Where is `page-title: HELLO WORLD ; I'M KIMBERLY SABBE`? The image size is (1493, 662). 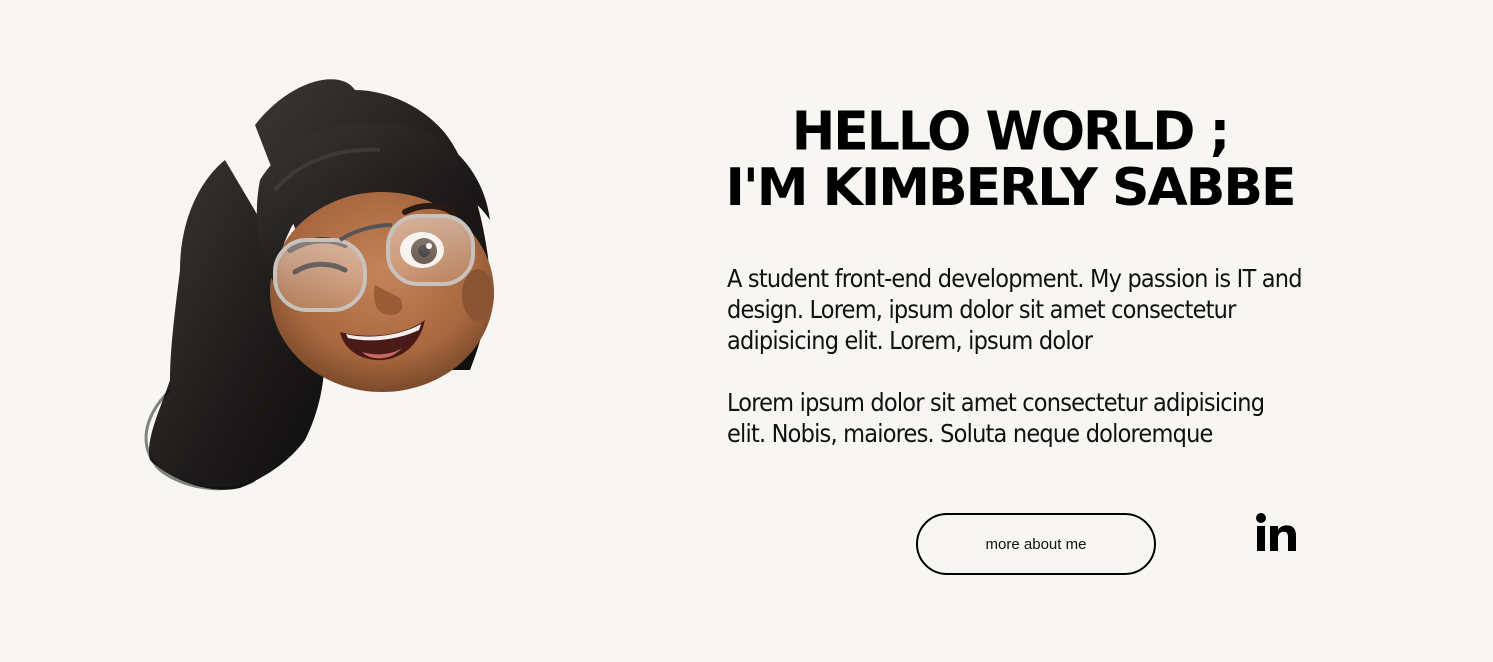 page-title: HELLO WORLD ; I'M KIMBERLY SABBE is located at coordinates (1010, 159).